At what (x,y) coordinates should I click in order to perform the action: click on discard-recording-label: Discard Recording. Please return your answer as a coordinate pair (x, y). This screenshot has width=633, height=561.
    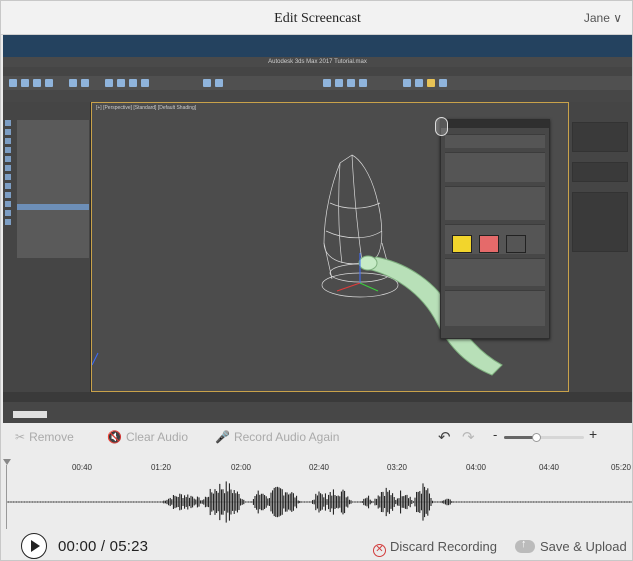
    Looking at the image, I should click on (443, 546).